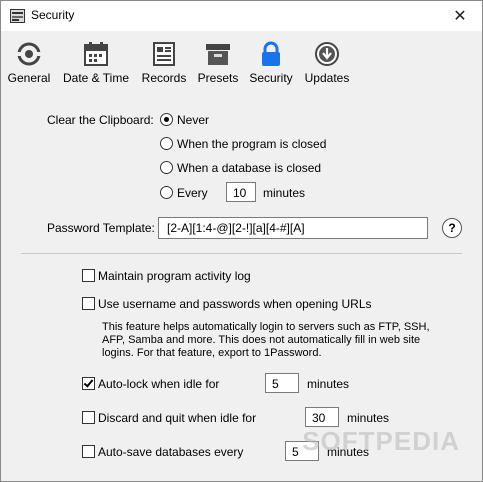 This screenshot has width=483, height=482. What do you see at coordinates (100, 120) in the screenshot?
I see `clipboard-label: Clear the Clipboard:` at bounding box center [100, 120].